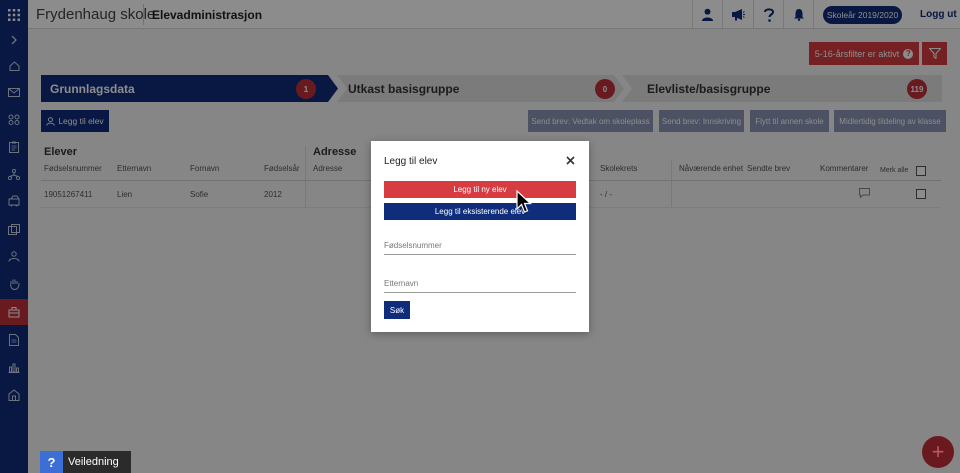 Image resolution: width=960 pixels, height=473 pixels. I want to click on help-icon: ?, so click(51, 462).